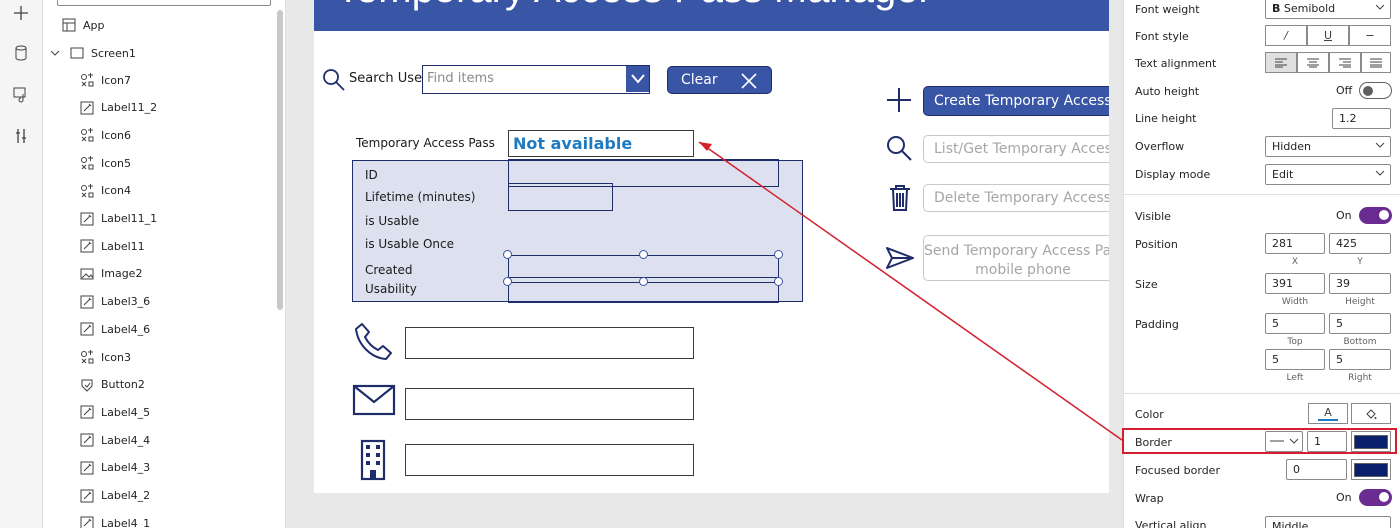 This screenshot has width=1400, height=528. I want to click on tree-item-icon5: Icon5, so click(182, 163).